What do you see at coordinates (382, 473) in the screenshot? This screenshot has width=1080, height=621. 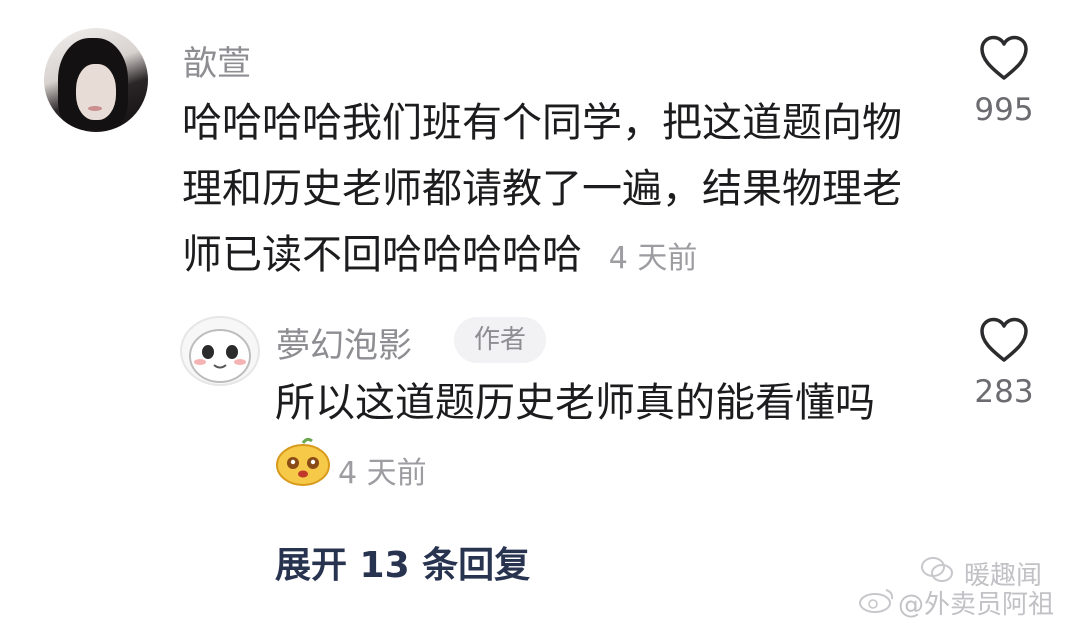 I see `reply-time: 4 天前` at bounding box center [382, 473].